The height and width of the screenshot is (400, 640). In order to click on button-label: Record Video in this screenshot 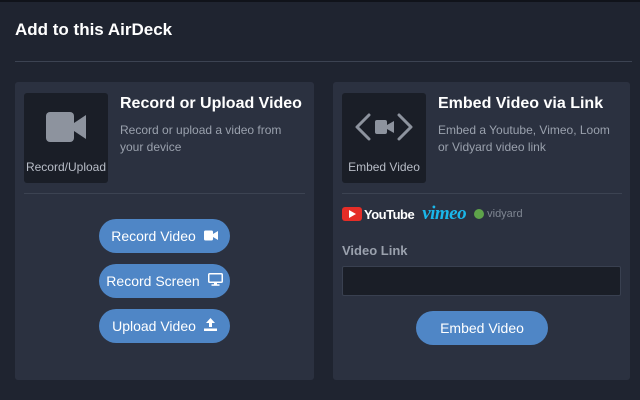, I will do `click(153, 236)`.